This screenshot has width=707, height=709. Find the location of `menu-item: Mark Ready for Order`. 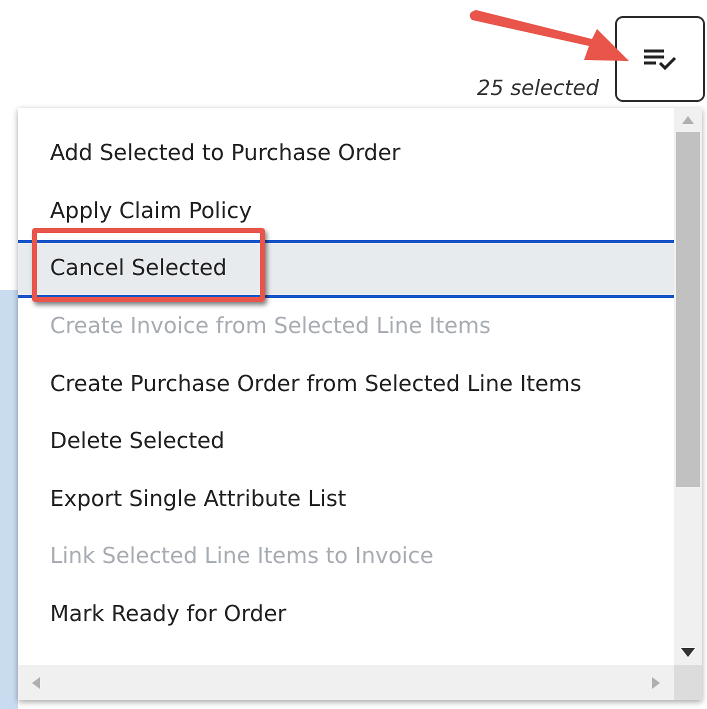

menu-item: Mark Ready for Order is located at coordinates (346, 615).